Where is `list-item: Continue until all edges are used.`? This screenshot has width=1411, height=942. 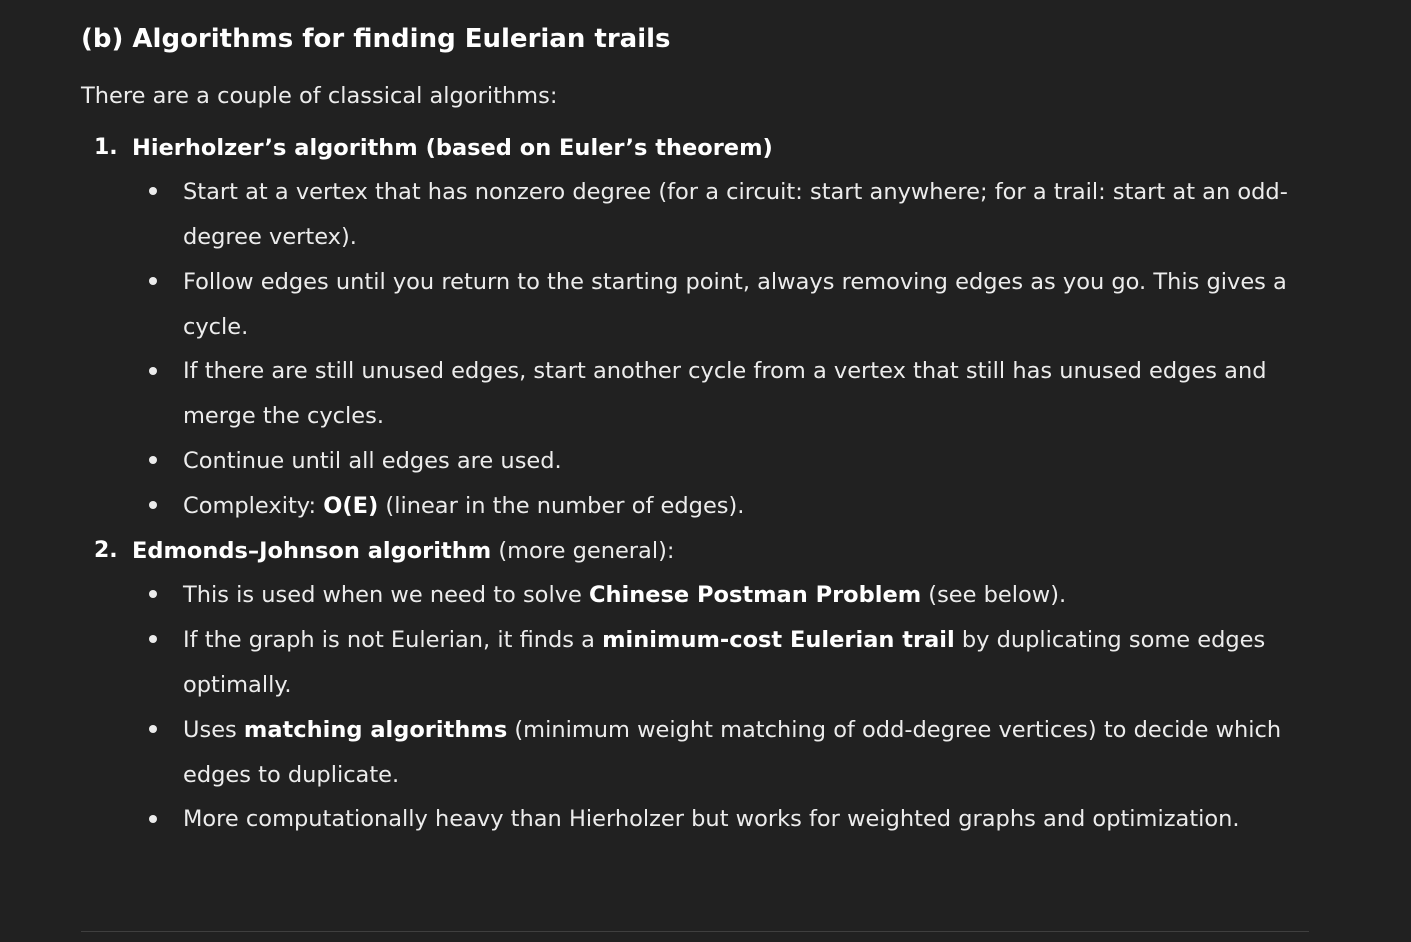 list-item: Continue until all edges are used. is located at coordinates (372, 461).